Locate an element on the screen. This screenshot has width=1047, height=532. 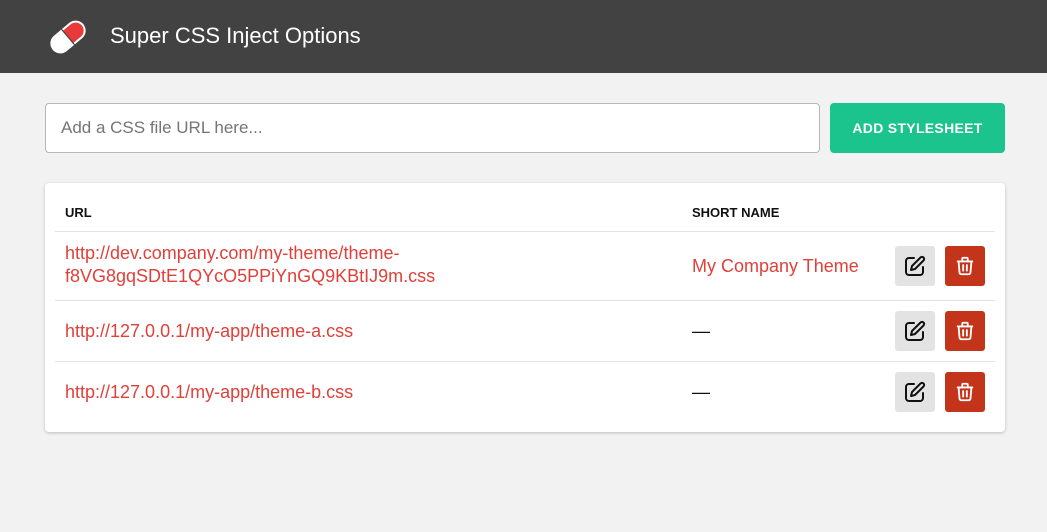
url-line: http://dev.company.com/my-theme/theme- is located at coordinates (232, 253).